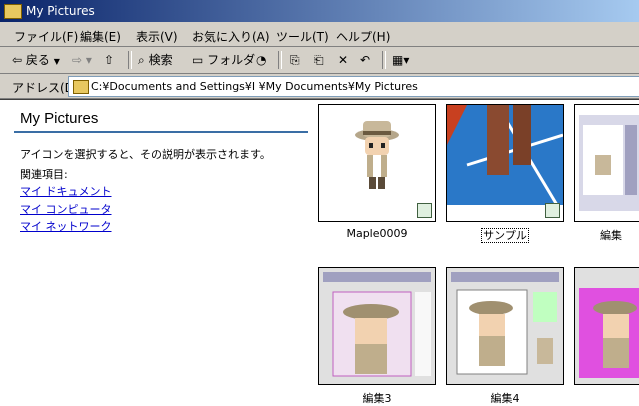 The width and height of the screenshot is (639, 406). Describe the element at coordinates (302, 36) in the screenshot. I see `menu-tools: ツール(T)` at that location.